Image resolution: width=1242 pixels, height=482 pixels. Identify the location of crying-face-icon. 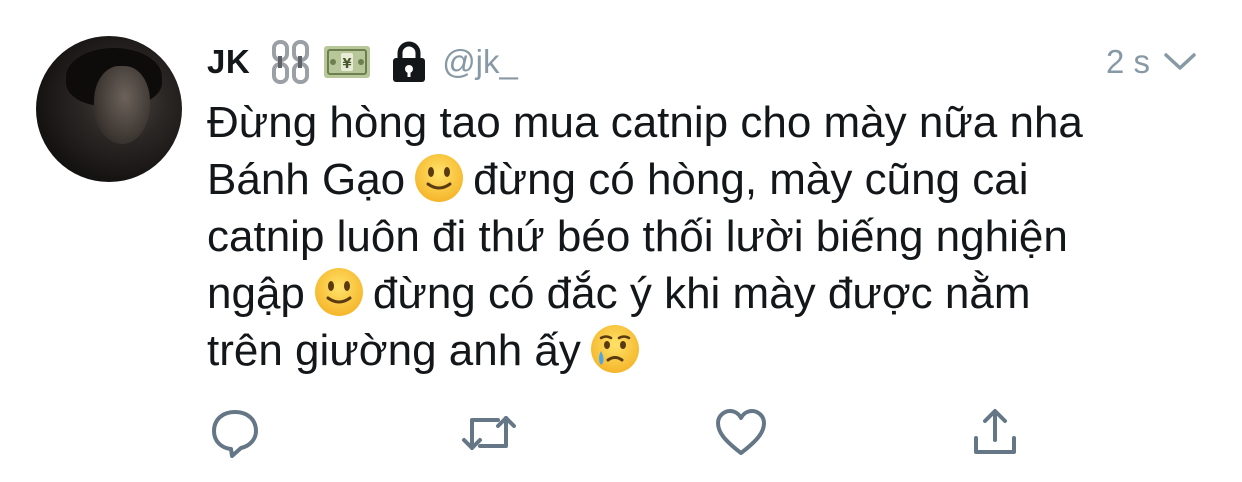
(614, 349).